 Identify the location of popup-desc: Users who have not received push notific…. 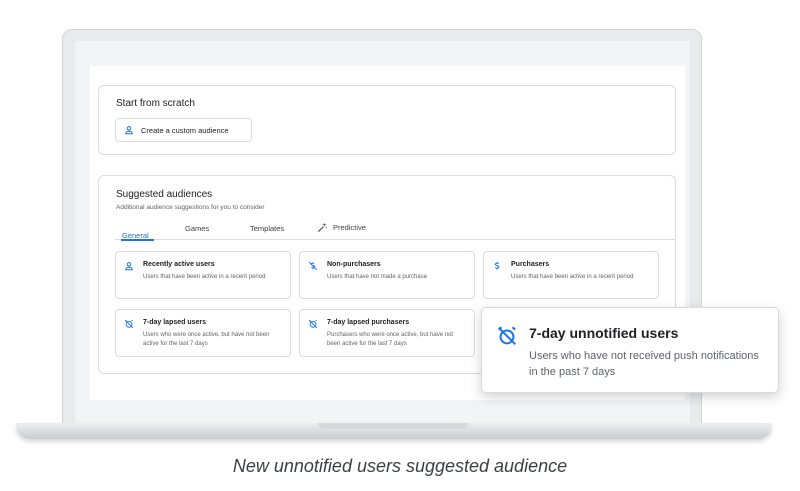
(644, 364).